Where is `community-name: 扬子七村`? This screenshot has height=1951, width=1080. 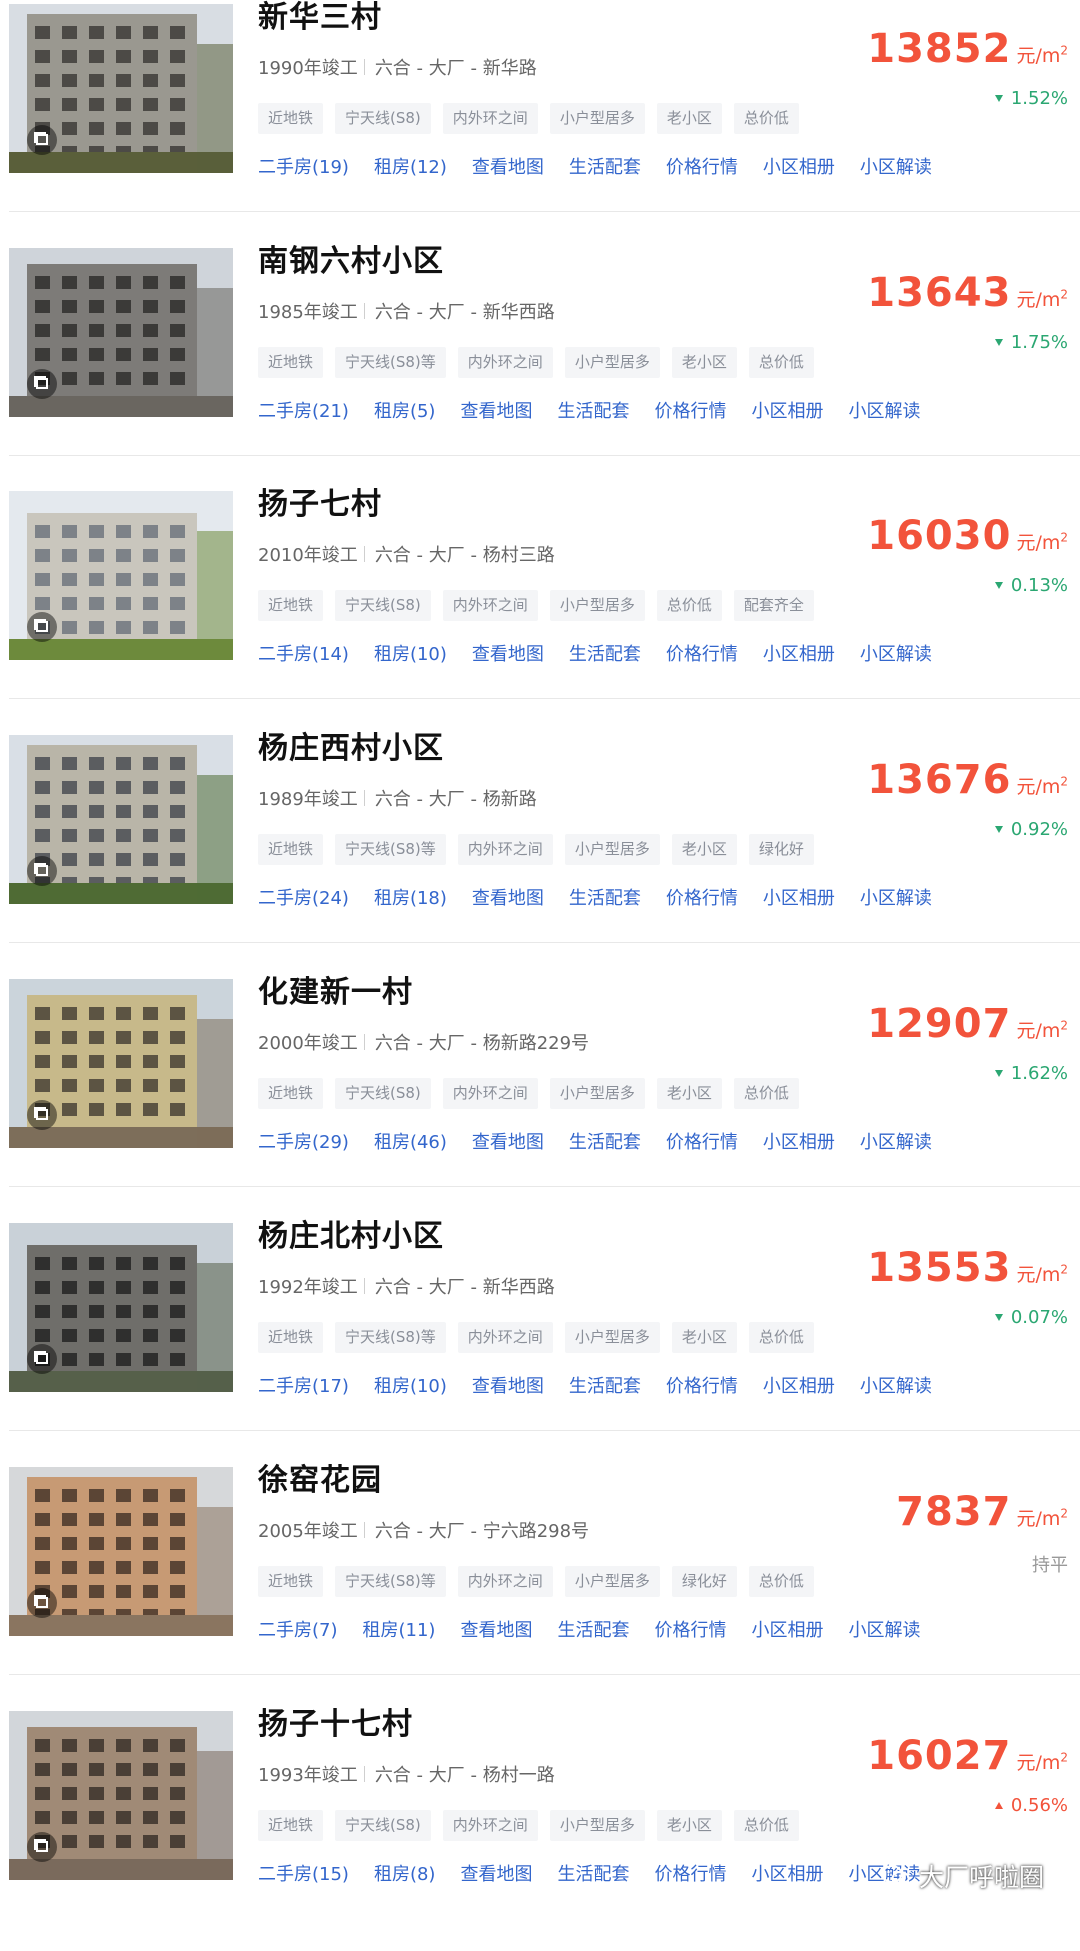 community-name: 扬子七村 is located at coordinates (320, 501).